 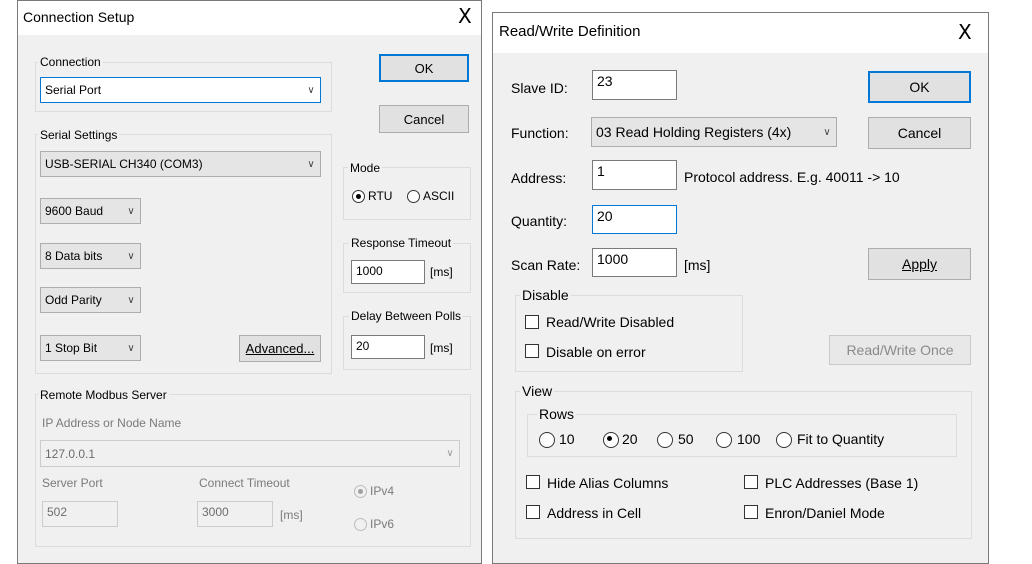 What do you see at coordinates (380, 196) in the screenshot?
I see `rtu-label: RTU` at bounding box center [380, 196].